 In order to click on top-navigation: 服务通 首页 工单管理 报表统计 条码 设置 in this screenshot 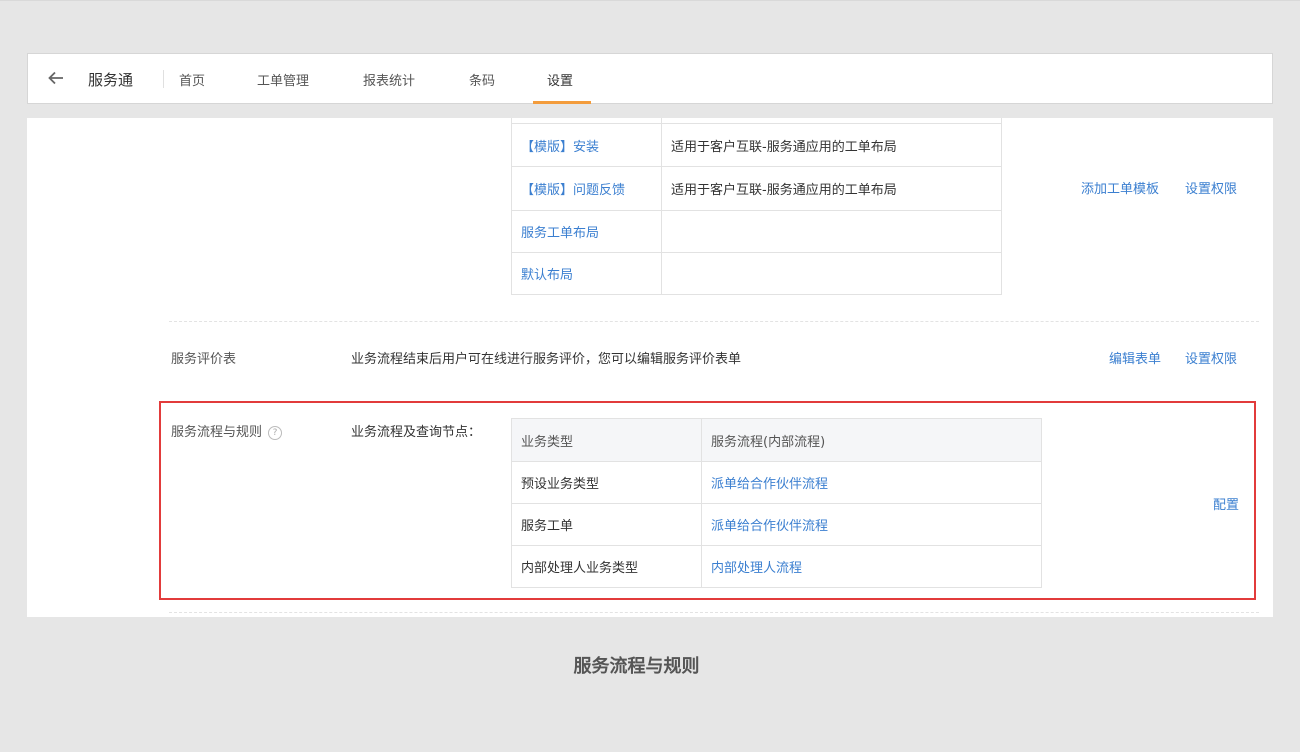, I will do `click(650, 78)`.